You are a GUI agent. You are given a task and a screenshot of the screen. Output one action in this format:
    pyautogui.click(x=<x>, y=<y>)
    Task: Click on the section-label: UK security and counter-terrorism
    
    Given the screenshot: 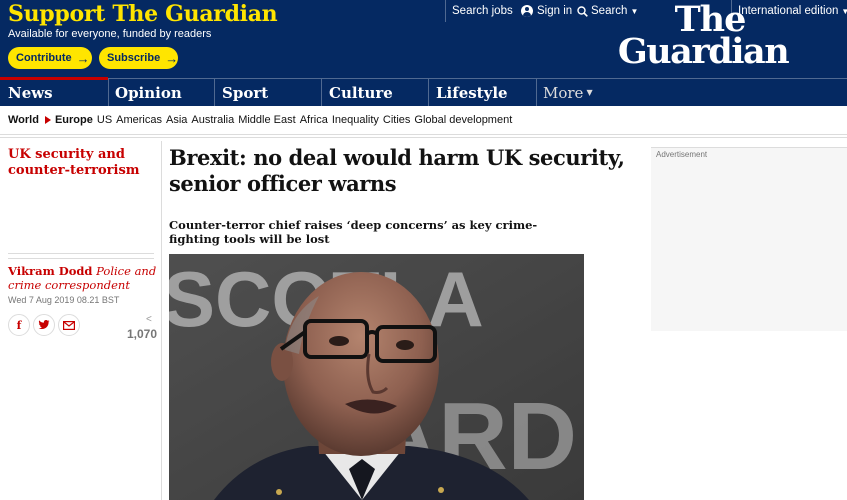 What is the action you would take?
    pyautogui.click(x=83, y=163)
    